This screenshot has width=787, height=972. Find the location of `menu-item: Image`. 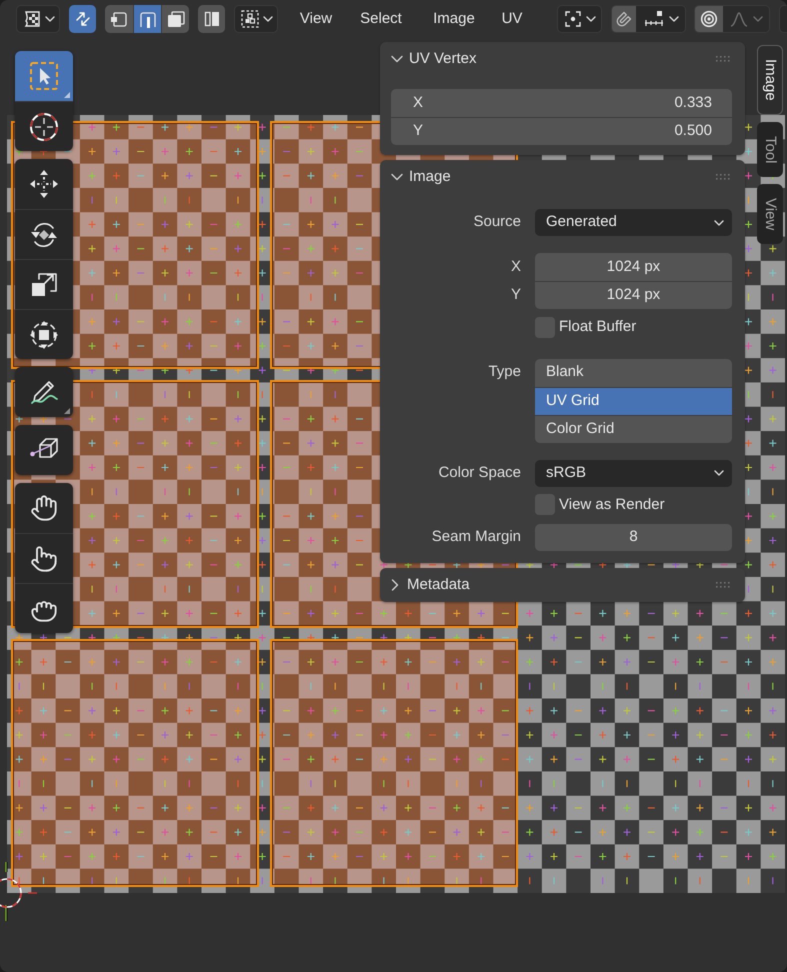

menu-item: Image is located at coordinates (454, 19).